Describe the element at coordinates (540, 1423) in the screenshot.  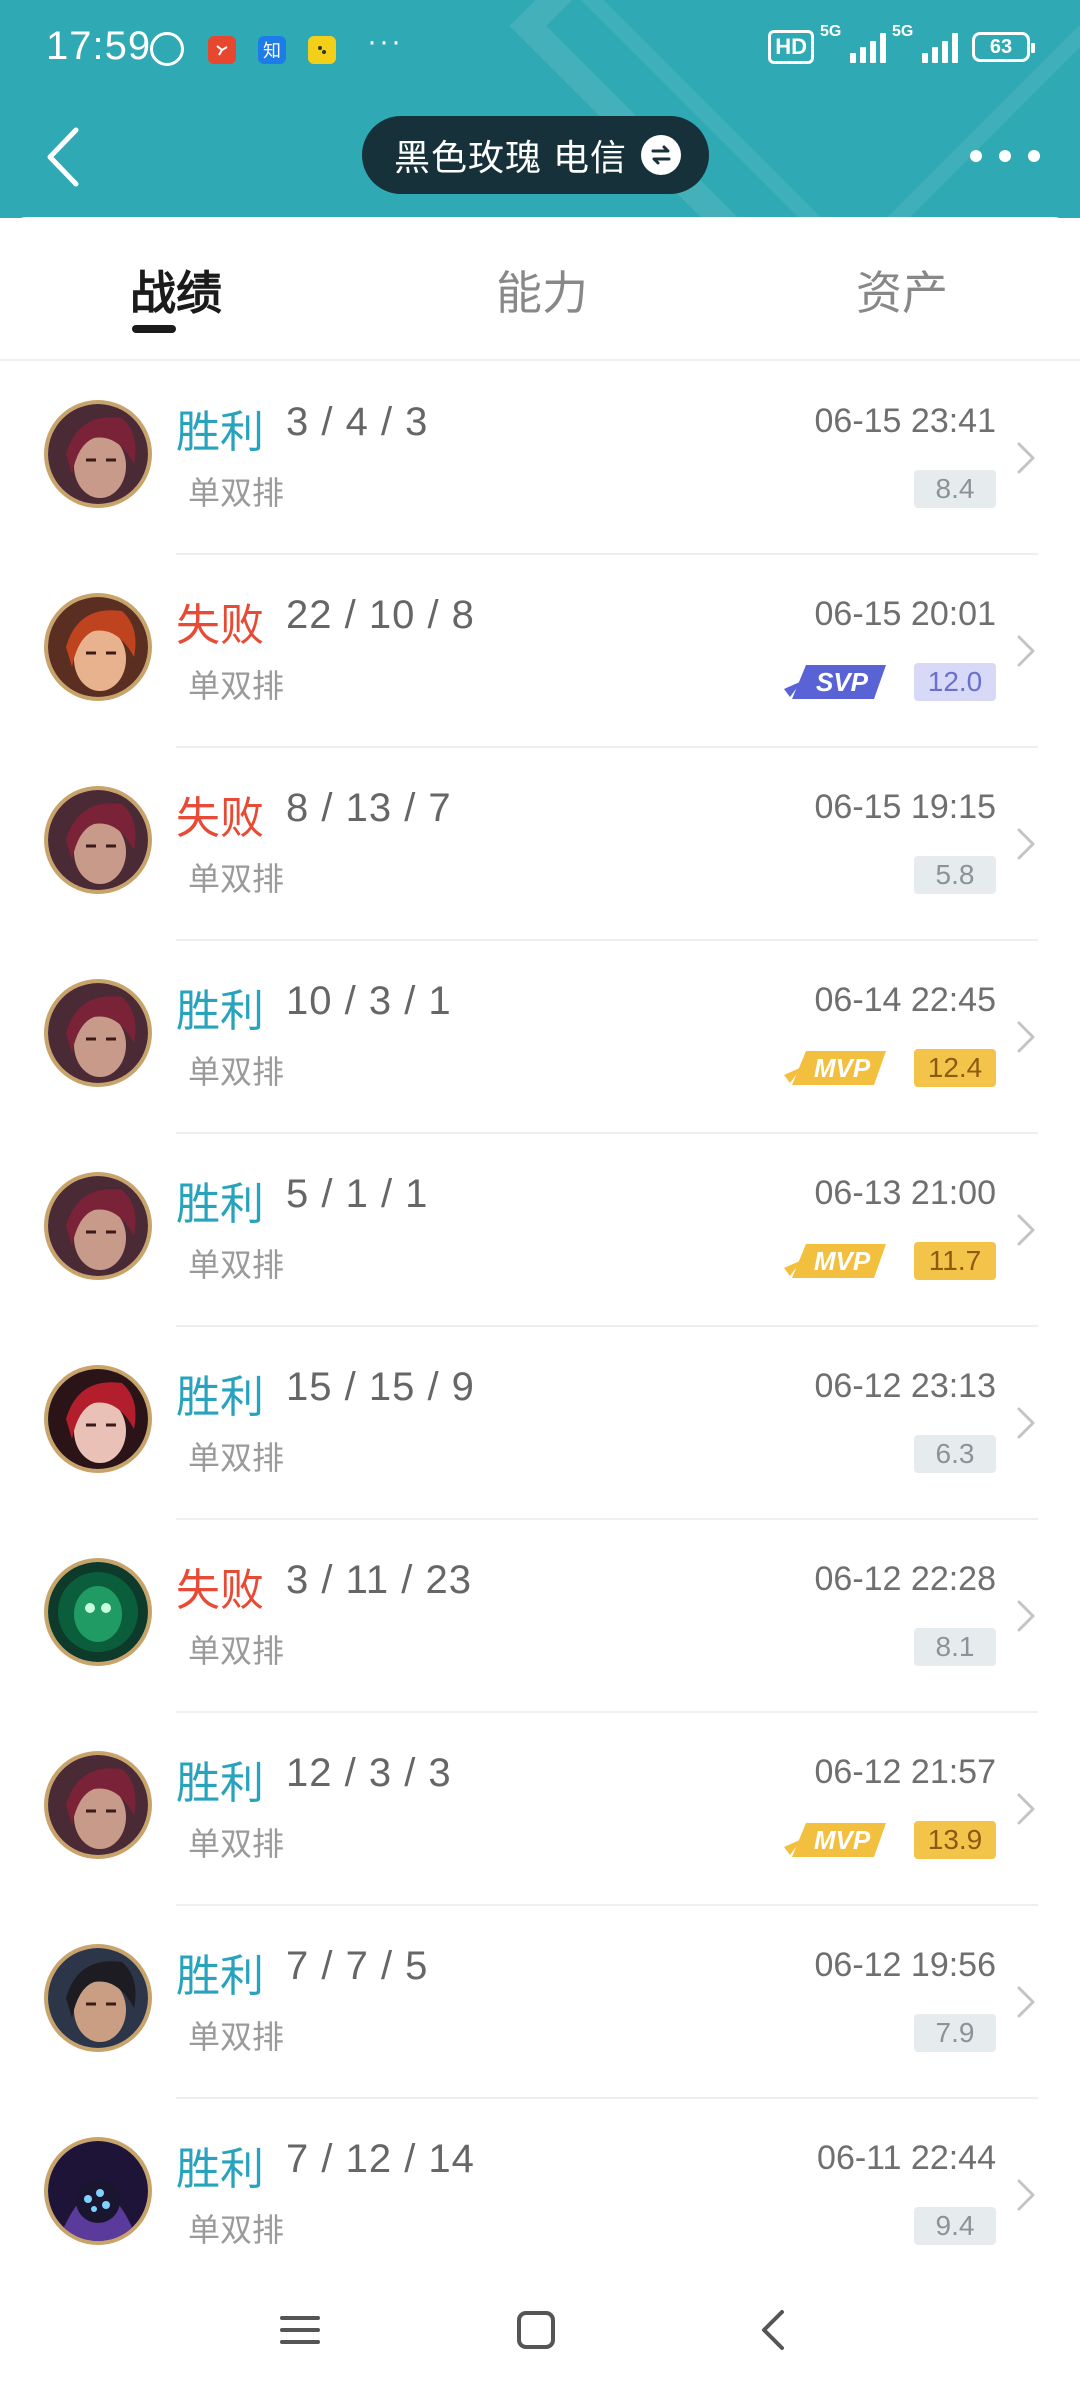
I see `match-row: 胜利 15 / 15 / 9 单双排 06-12 23:13 6.3` at that location.